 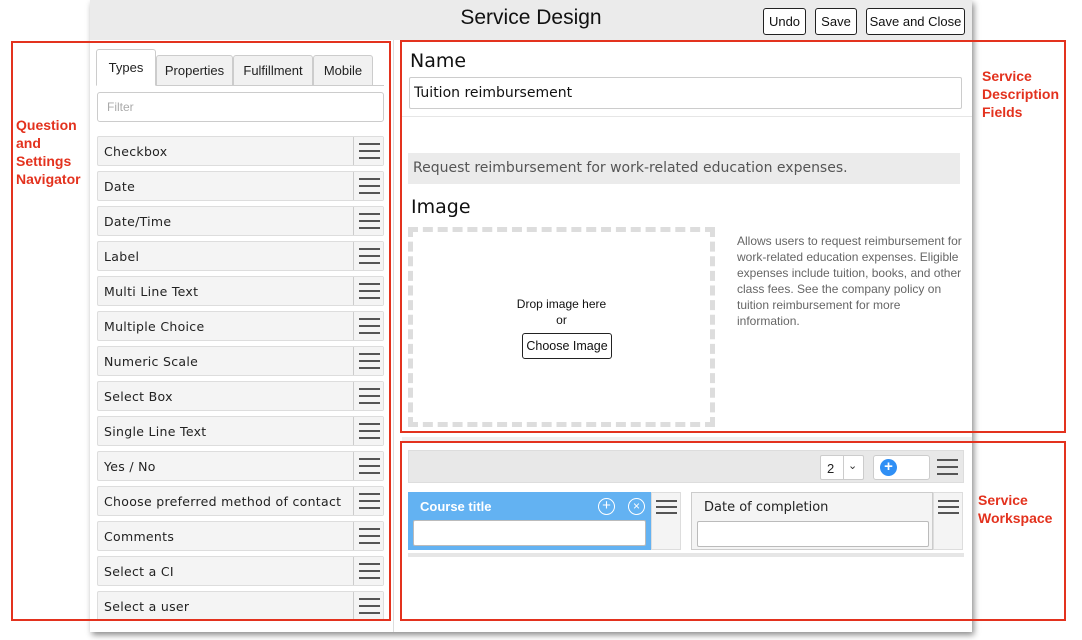 What do you see at coordinates (1015, 509) in the screenshot?
I see `workspace-callout-label: Service Workspace` at bounding box center [1015, 509].